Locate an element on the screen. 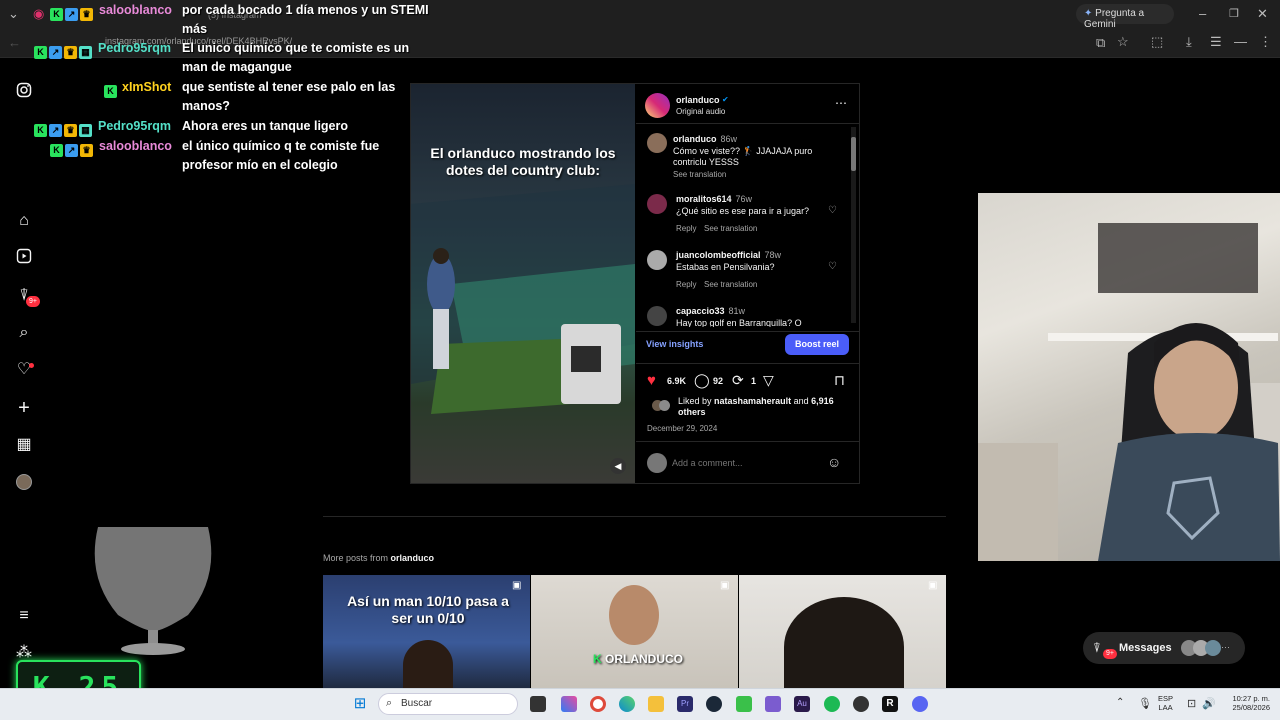 The width and height of the screenshot is (1280, 720). section-divider is located at coordinates (634, 516).